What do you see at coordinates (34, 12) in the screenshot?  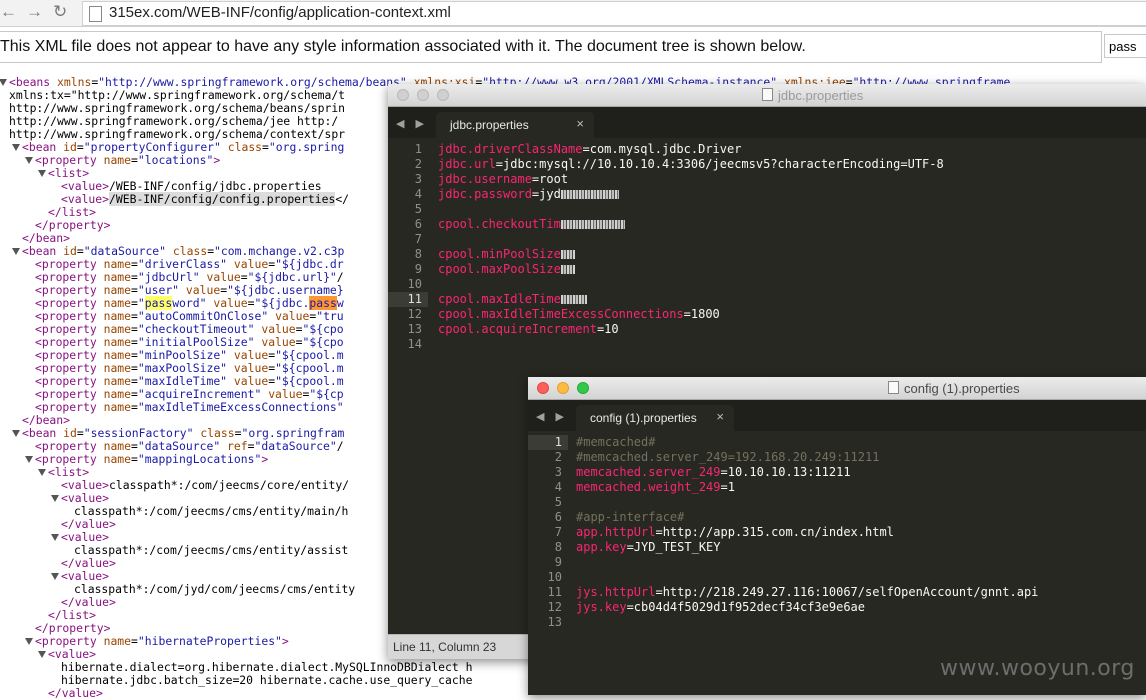 I see `forward-arrow-icon: →` at bounding box center [34, 12].